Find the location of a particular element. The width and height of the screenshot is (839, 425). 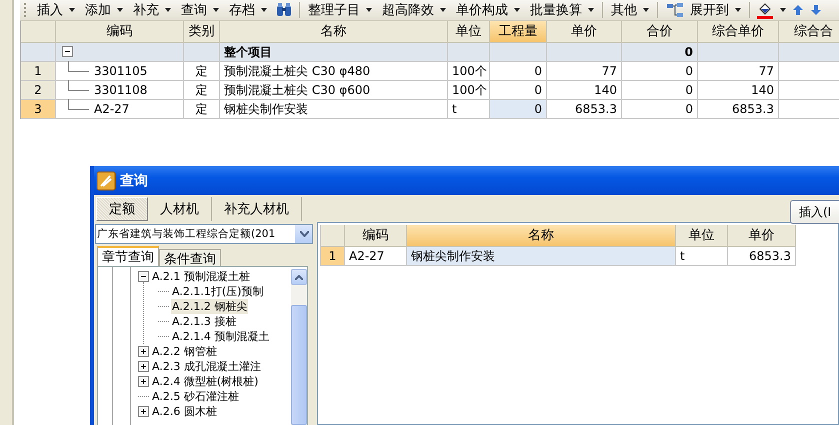

hierarchy-icon is located at coordinates (675, 10).